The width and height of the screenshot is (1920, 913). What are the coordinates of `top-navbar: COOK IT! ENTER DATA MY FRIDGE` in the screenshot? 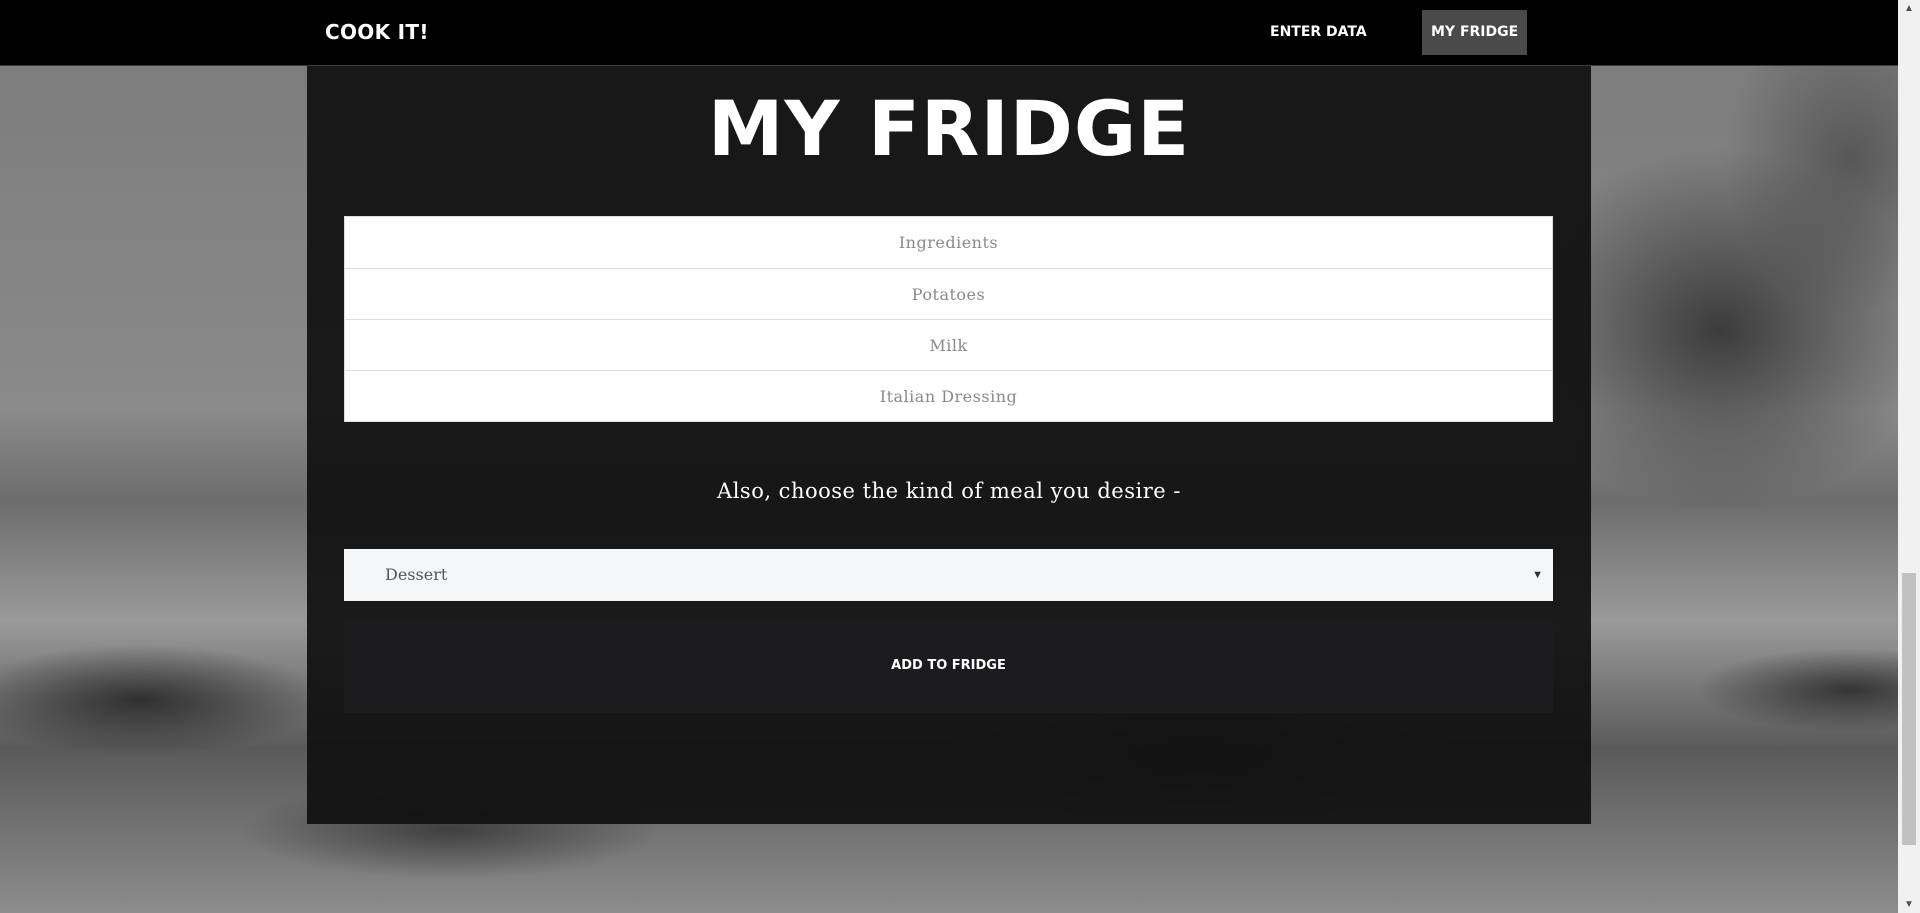 It's located at (949, 33).